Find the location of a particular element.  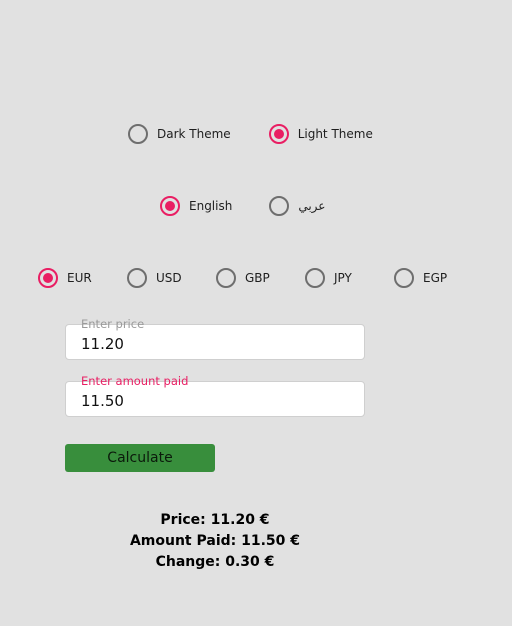

result-amount-paid: Amount Paid: 11.50 € is located at coordinates (215, 541).